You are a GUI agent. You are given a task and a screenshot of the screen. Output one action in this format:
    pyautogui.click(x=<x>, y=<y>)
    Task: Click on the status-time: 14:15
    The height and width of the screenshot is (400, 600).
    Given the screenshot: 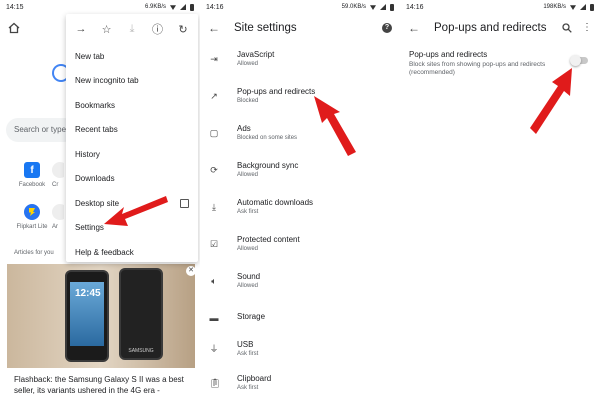 What is the action you would take?
    pyautogui.click(x=15, y=7)
    